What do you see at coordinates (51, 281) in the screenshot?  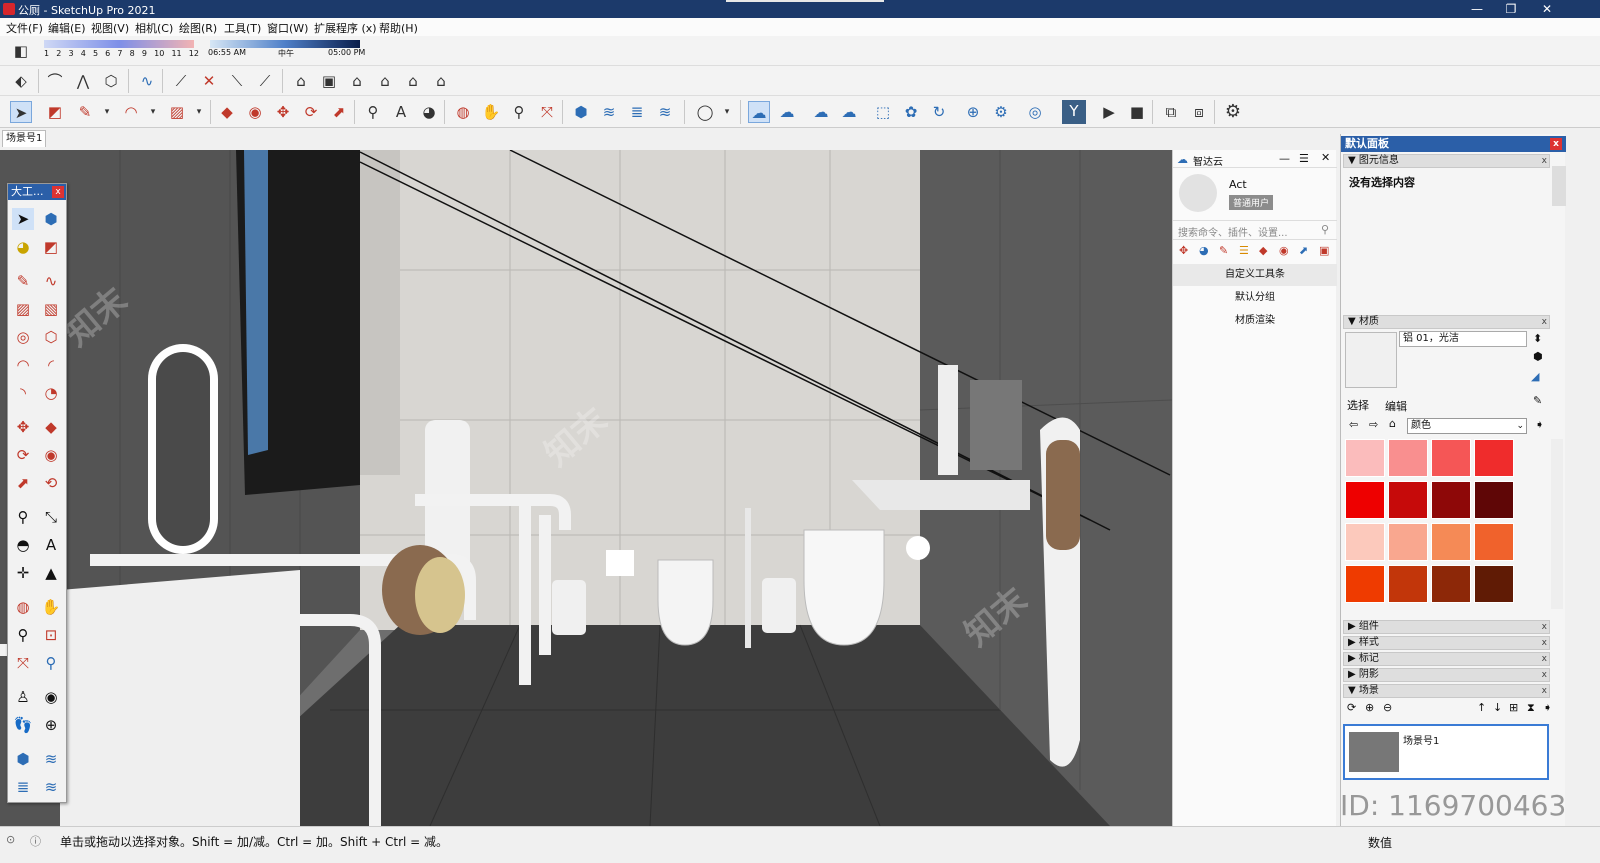 I see `freehand-icon: ∿` at bounding box center [51, 281].